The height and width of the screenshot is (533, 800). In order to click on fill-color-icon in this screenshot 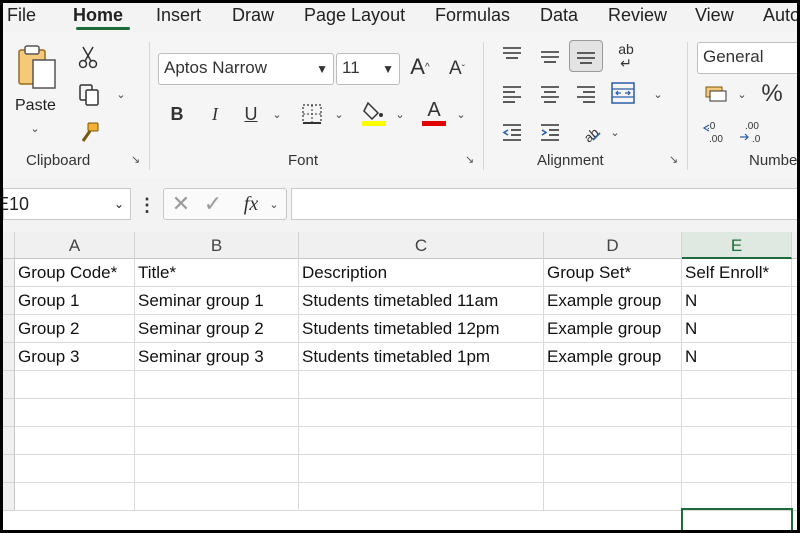, I will do `click(374, 113)`.